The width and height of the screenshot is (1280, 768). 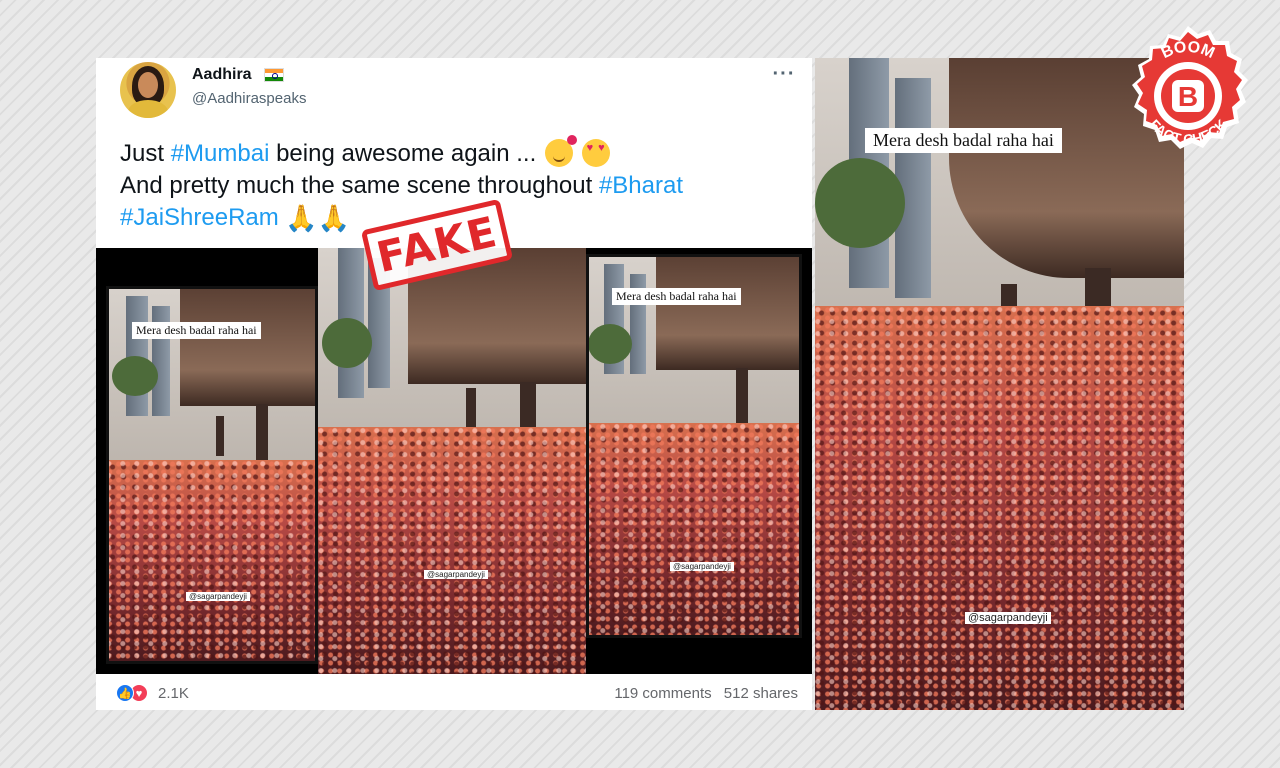 I want to click on heart-eyes-emoji, so click(x=595, y=153).